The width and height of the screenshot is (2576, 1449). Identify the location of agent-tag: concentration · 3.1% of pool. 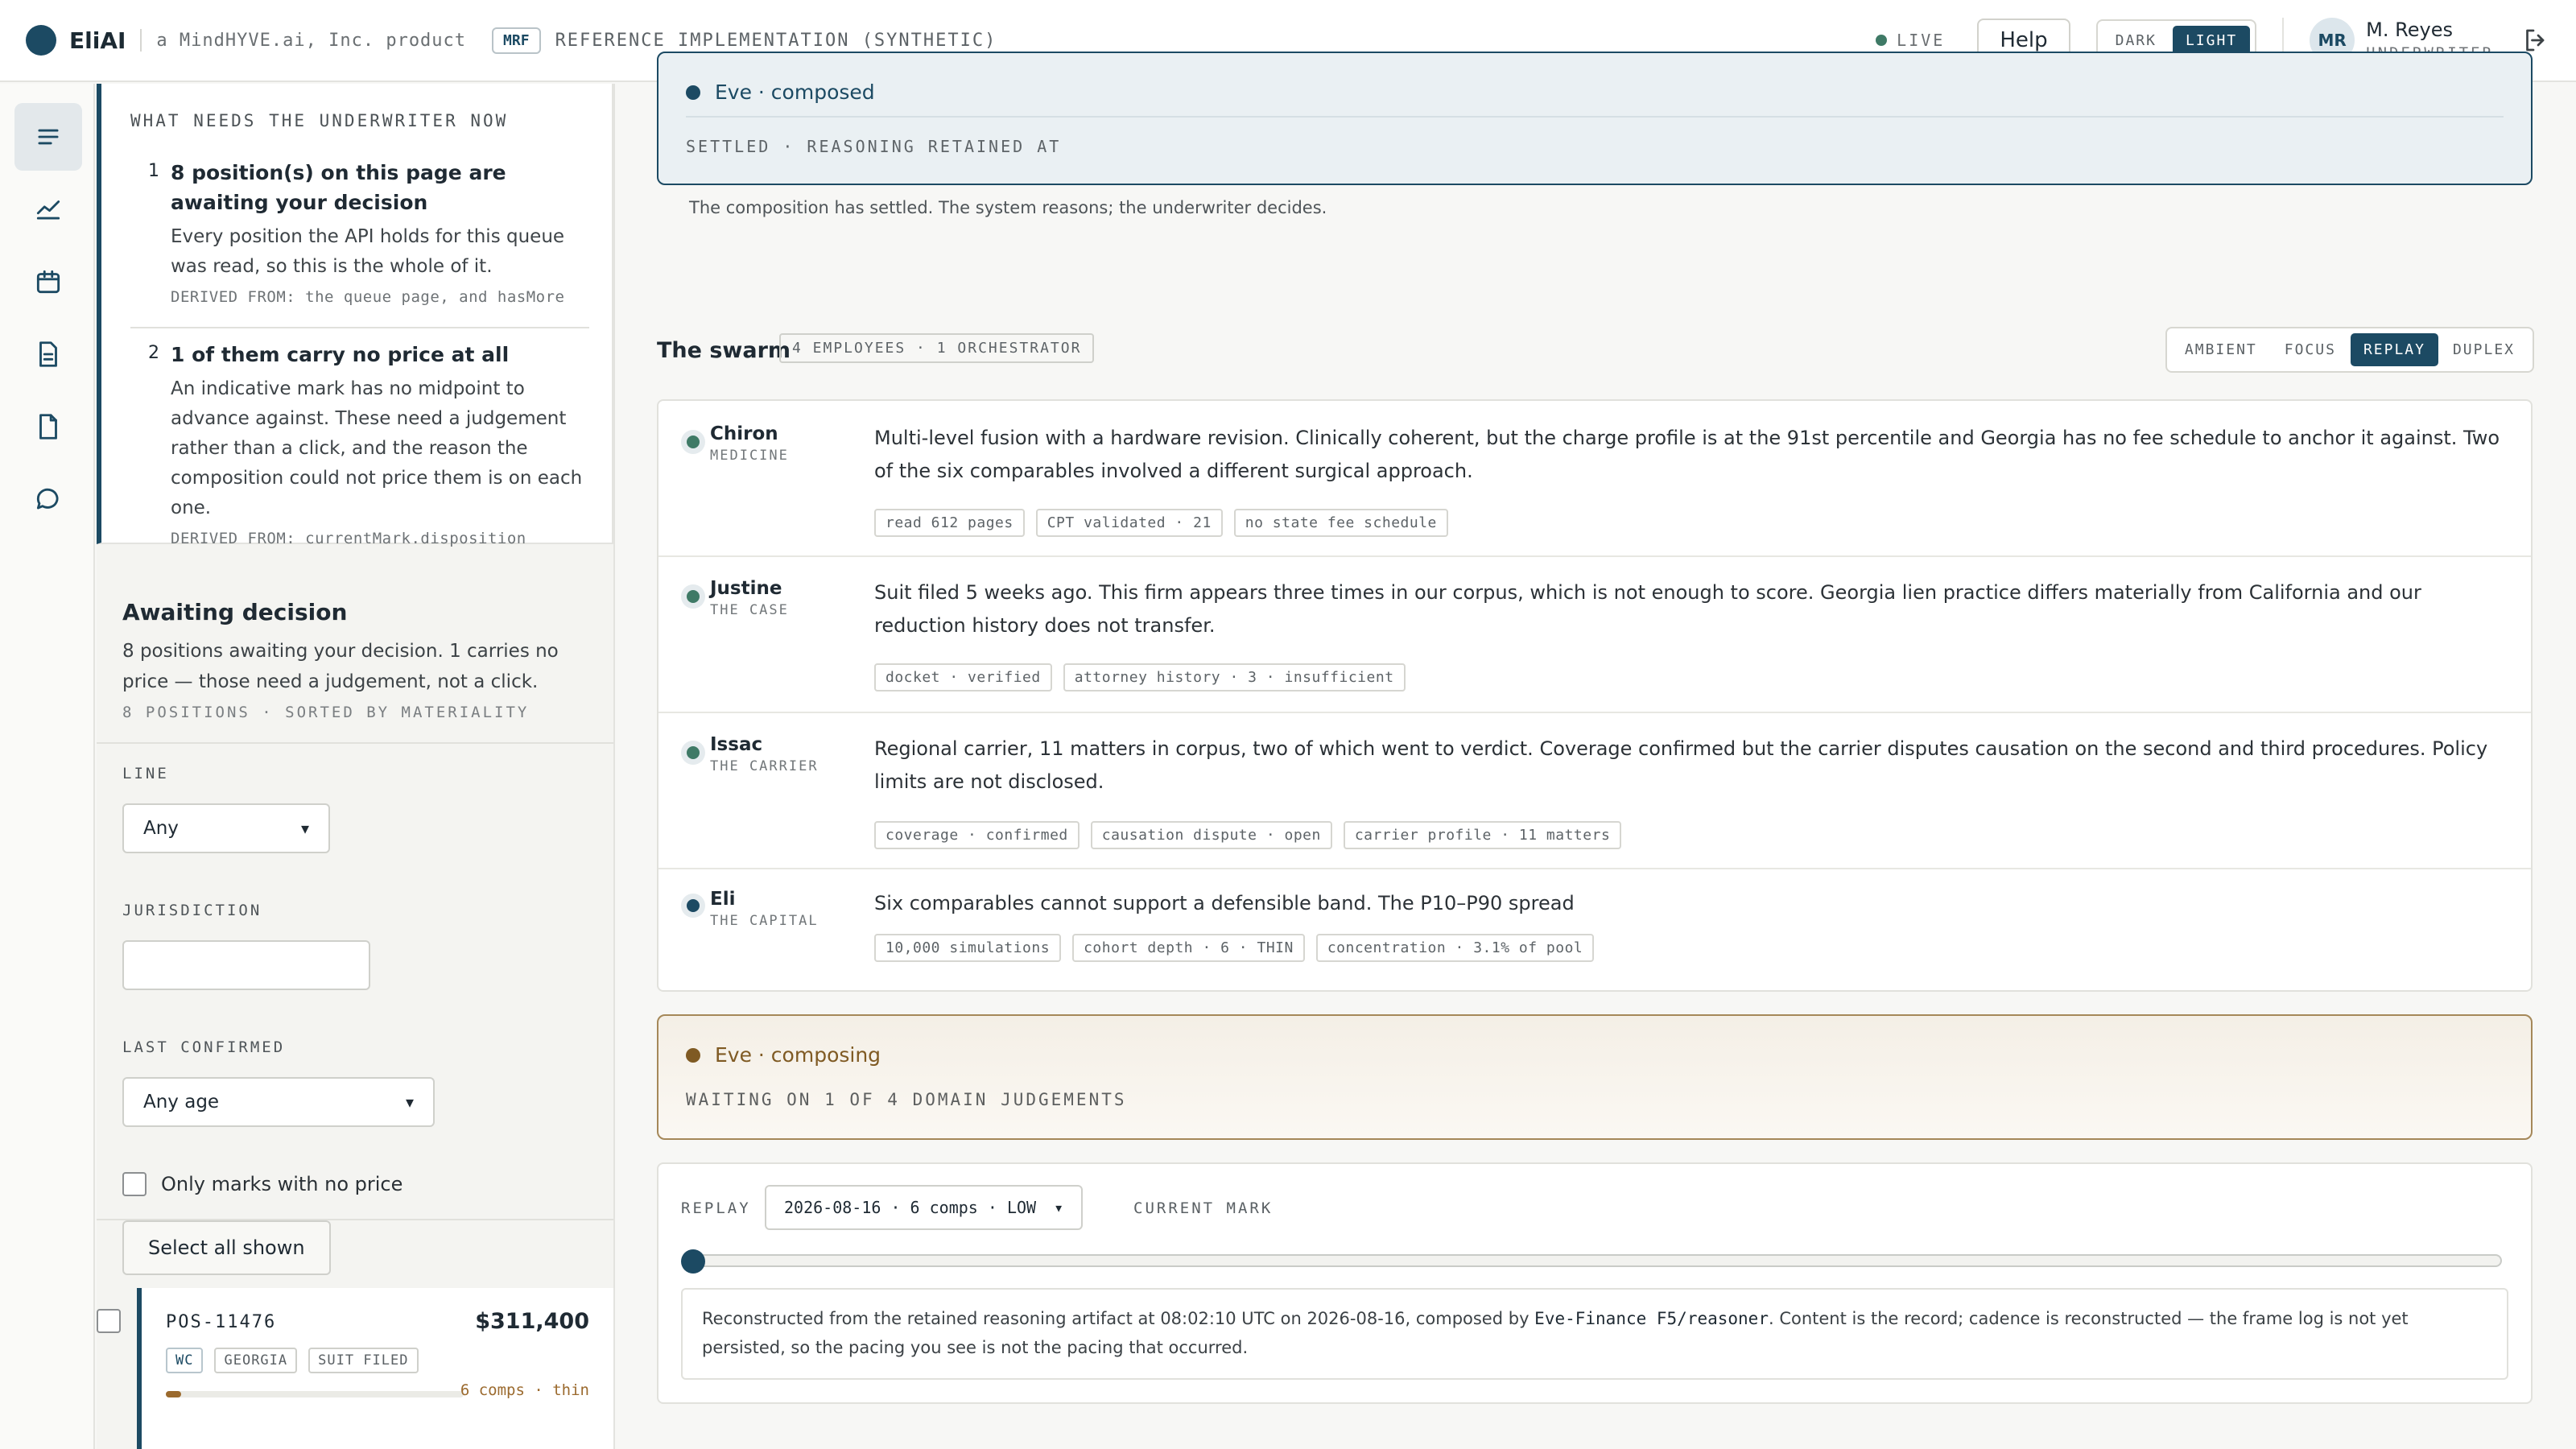
(1455, 948).